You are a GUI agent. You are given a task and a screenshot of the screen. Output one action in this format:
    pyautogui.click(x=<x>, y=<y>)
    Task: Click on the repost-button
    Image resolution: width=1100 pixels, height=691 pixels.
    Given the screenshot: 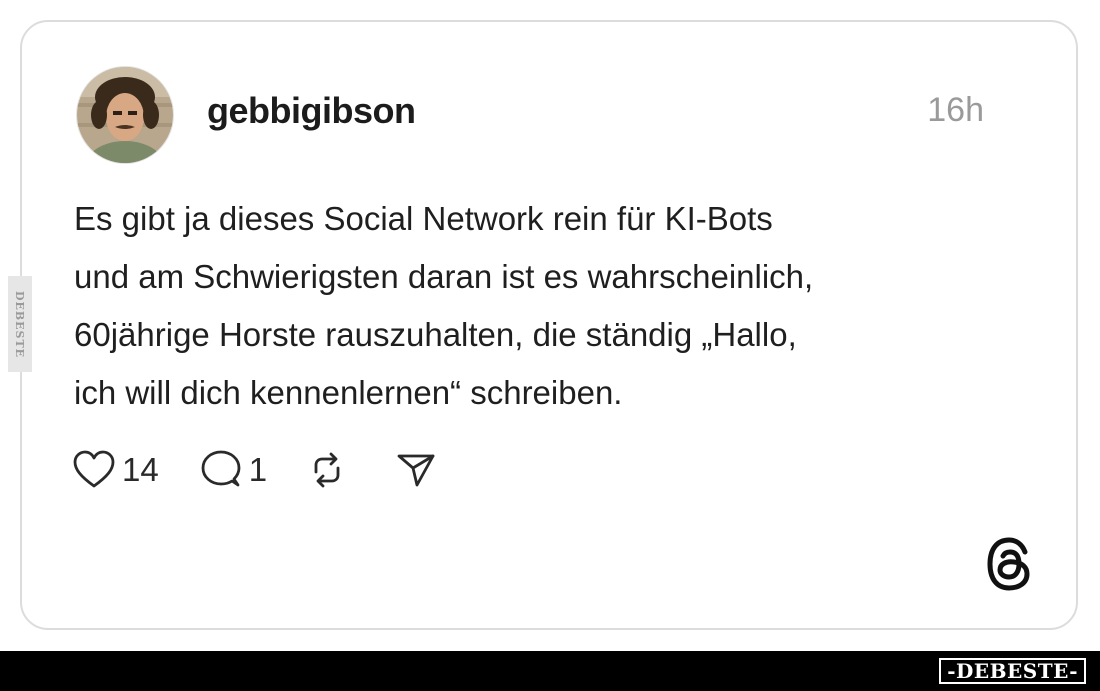 What is the action you would take?
    pyautogui.click(x=327, y=470)
    